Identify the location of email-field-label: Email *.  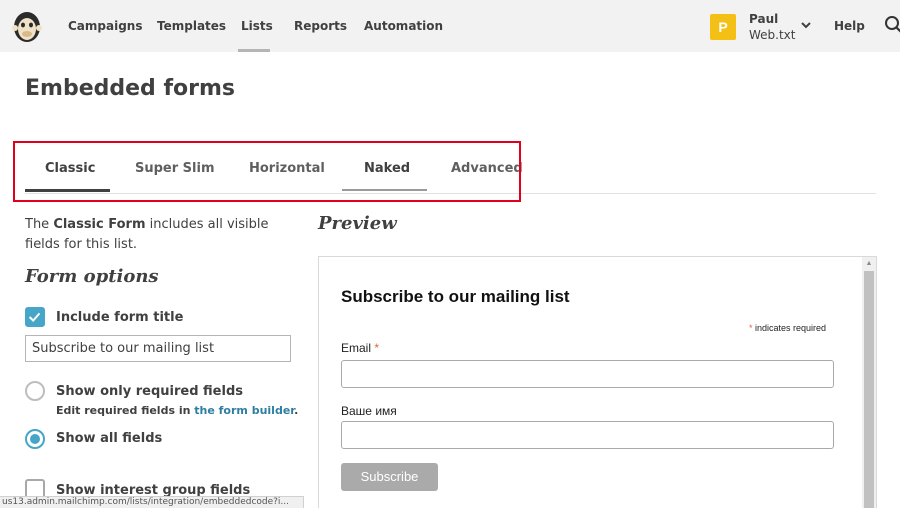
(360, 348).